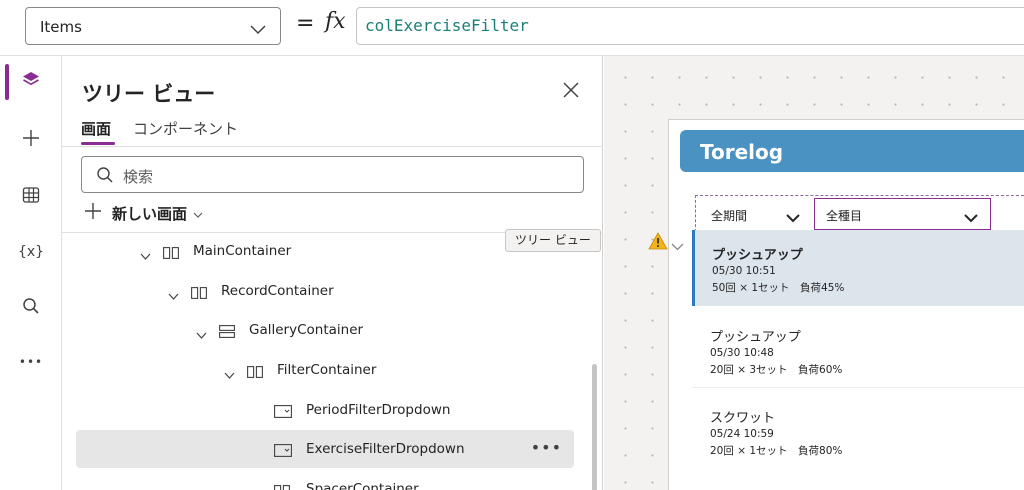 Image resolution: width=1024 pixels, height=490 pixels. I want to click on formula-text: colExerciseFilter, so click(447, 25).